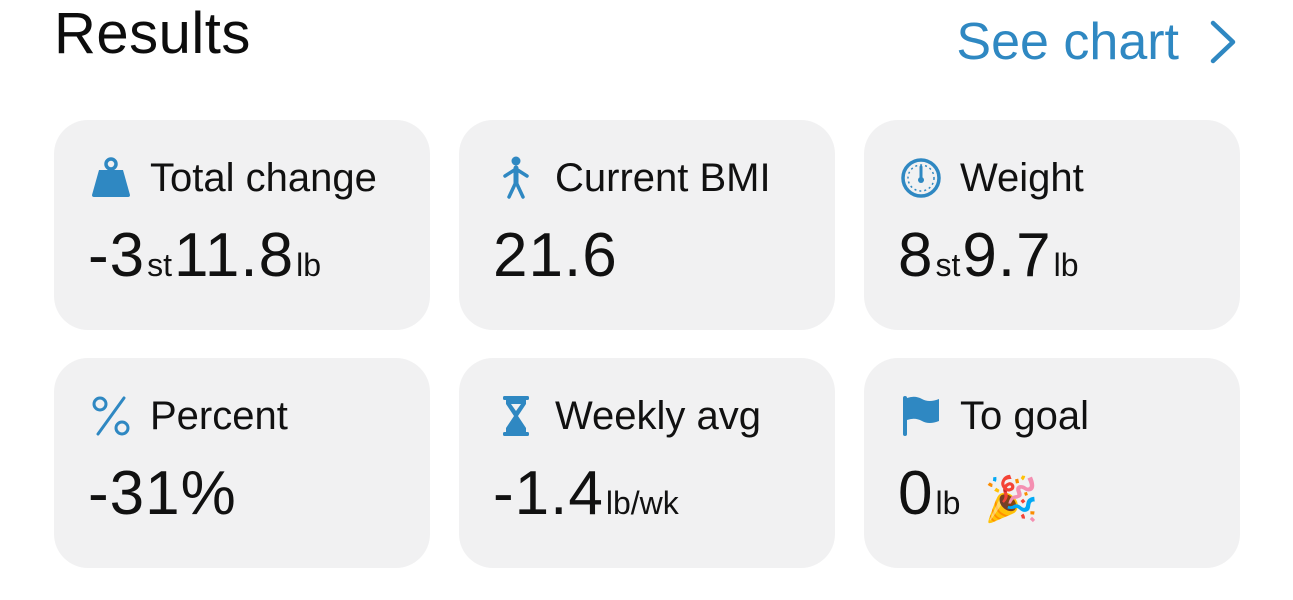 Image resolution: width=1293 pixels, height=600 pixels. I want to click on value-bmi: 21.6, so click(555, 255).